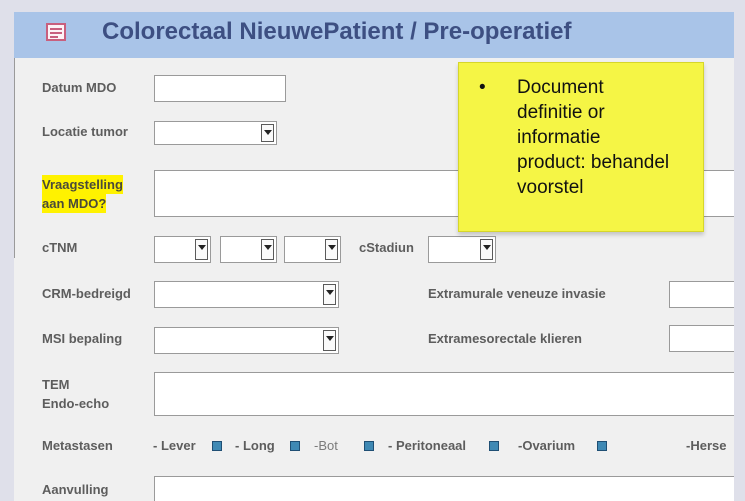 This screenshot has width=745, height=501. What do you see at coordinates (369, 446) in the screenshot?
I see `metastasen-bot-checkbox` at bounding box center [369, 446].